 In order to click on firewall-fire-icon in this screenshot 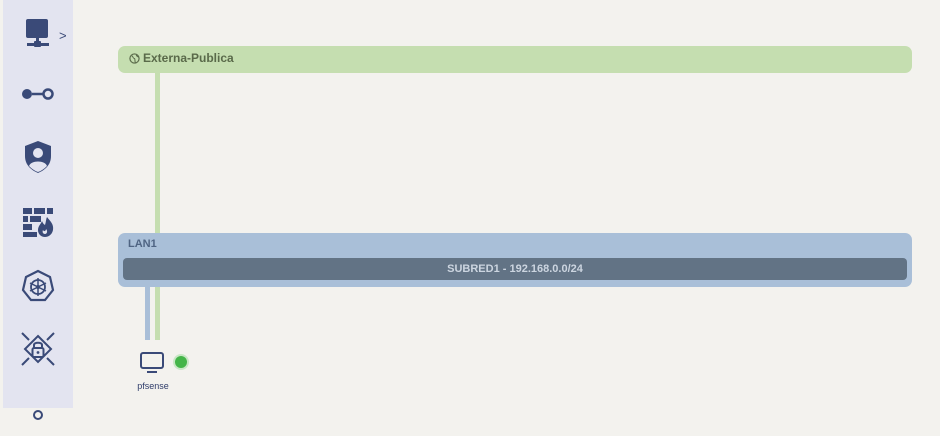, I will do `click(38, 222)`.